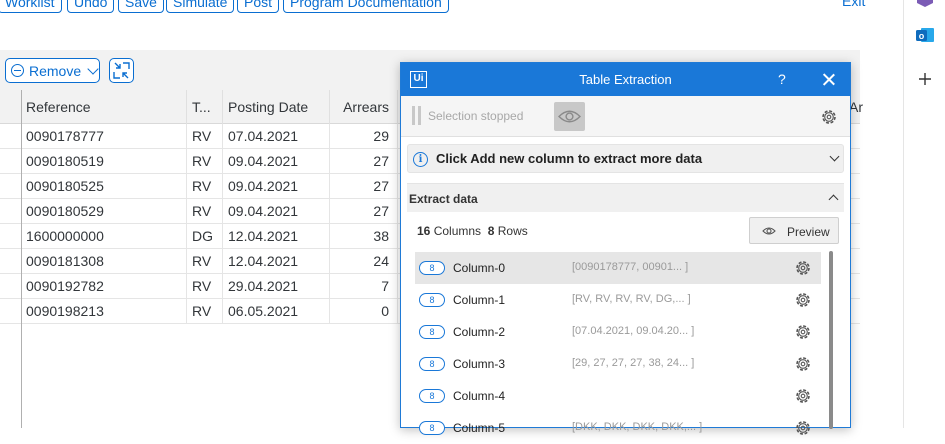 Image resolution: width=945 pixels, height=444 pixels. What do you see at coordinates (52, 70) in the screenshot?
I see `remove-button: Remove` at bounding box center [52, 70].